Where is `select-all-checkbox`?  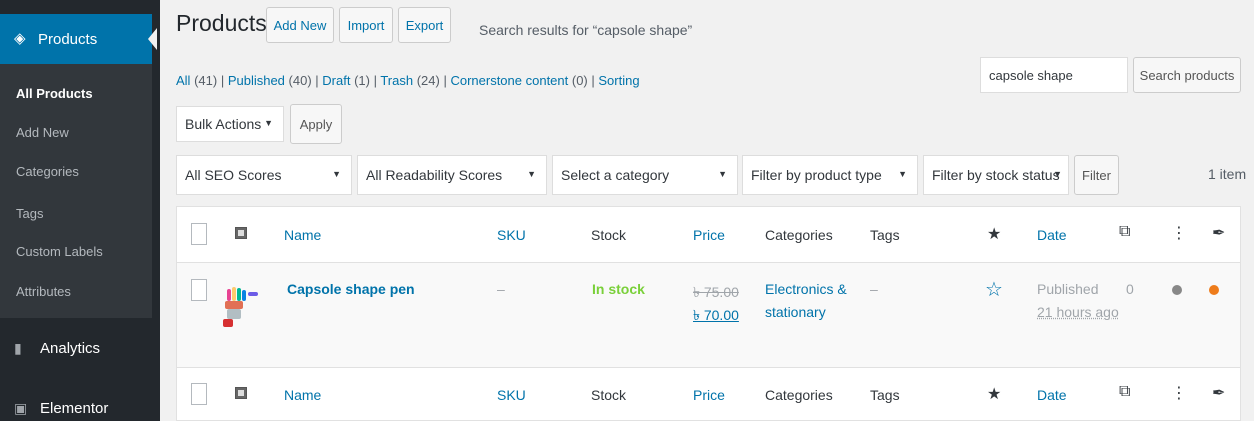
select-all-checkbox is located at coordinates (199, 234).